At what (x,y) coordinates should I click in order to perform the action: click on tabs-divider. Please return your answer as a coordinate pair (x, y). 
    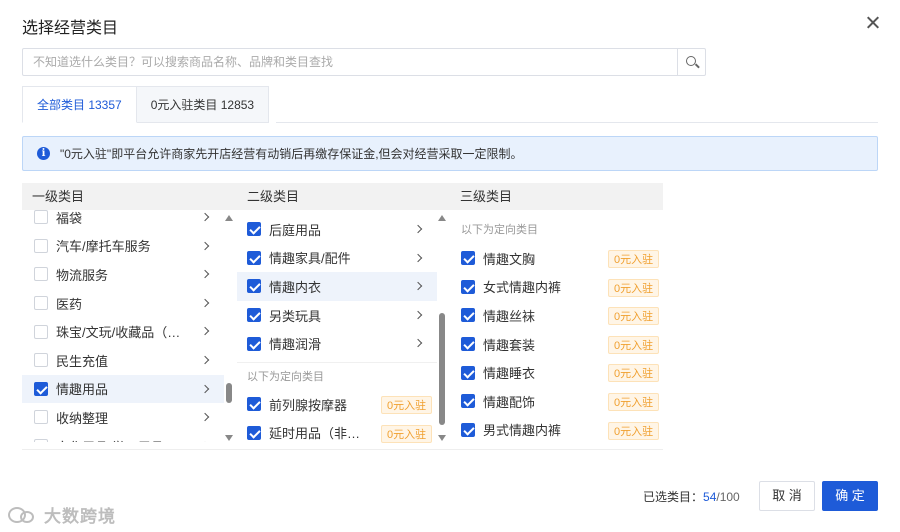
    Looking at the image, I should click on (577, 122).